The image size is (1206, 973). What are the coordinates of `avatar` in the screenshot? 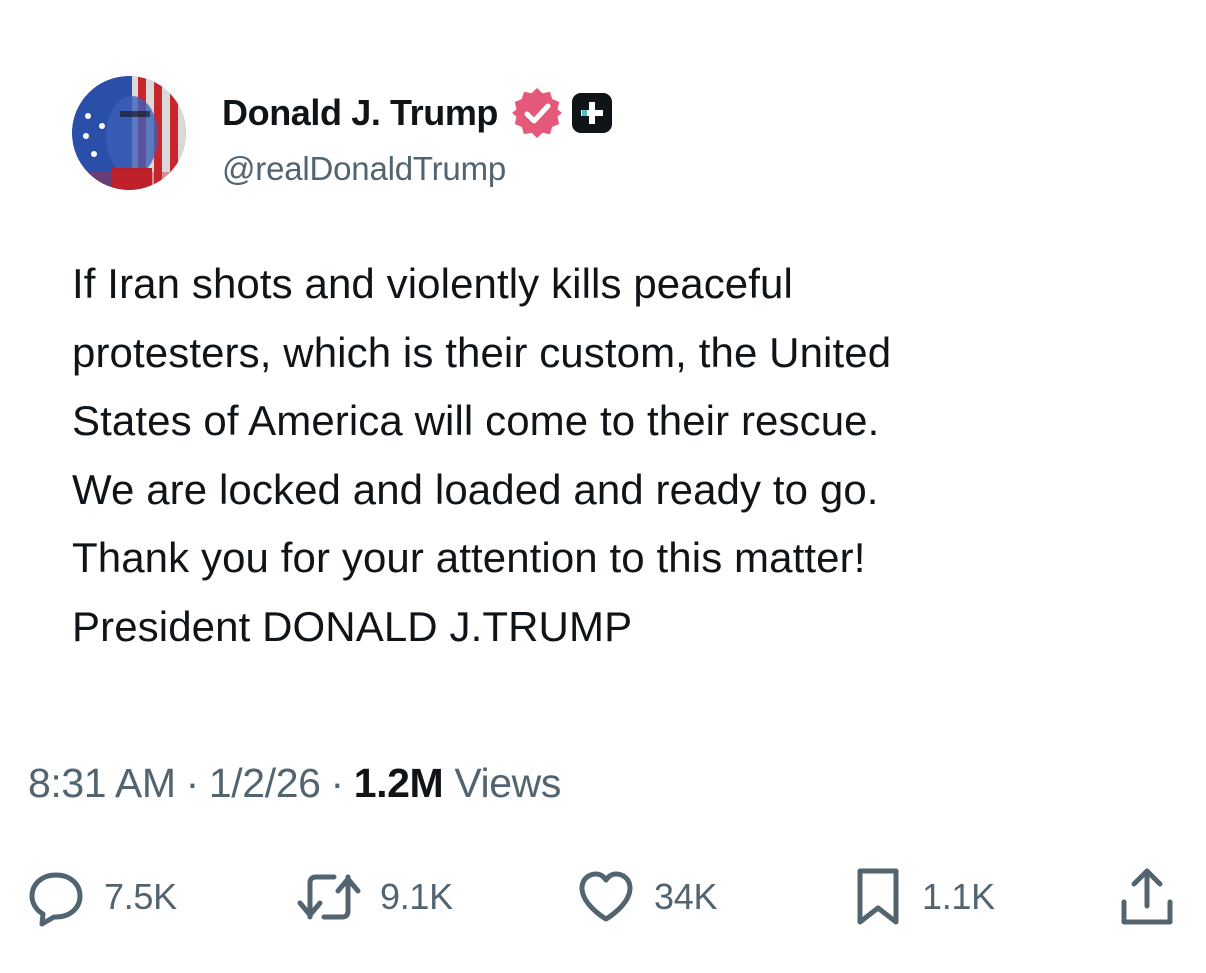 It's located at (129, 133).